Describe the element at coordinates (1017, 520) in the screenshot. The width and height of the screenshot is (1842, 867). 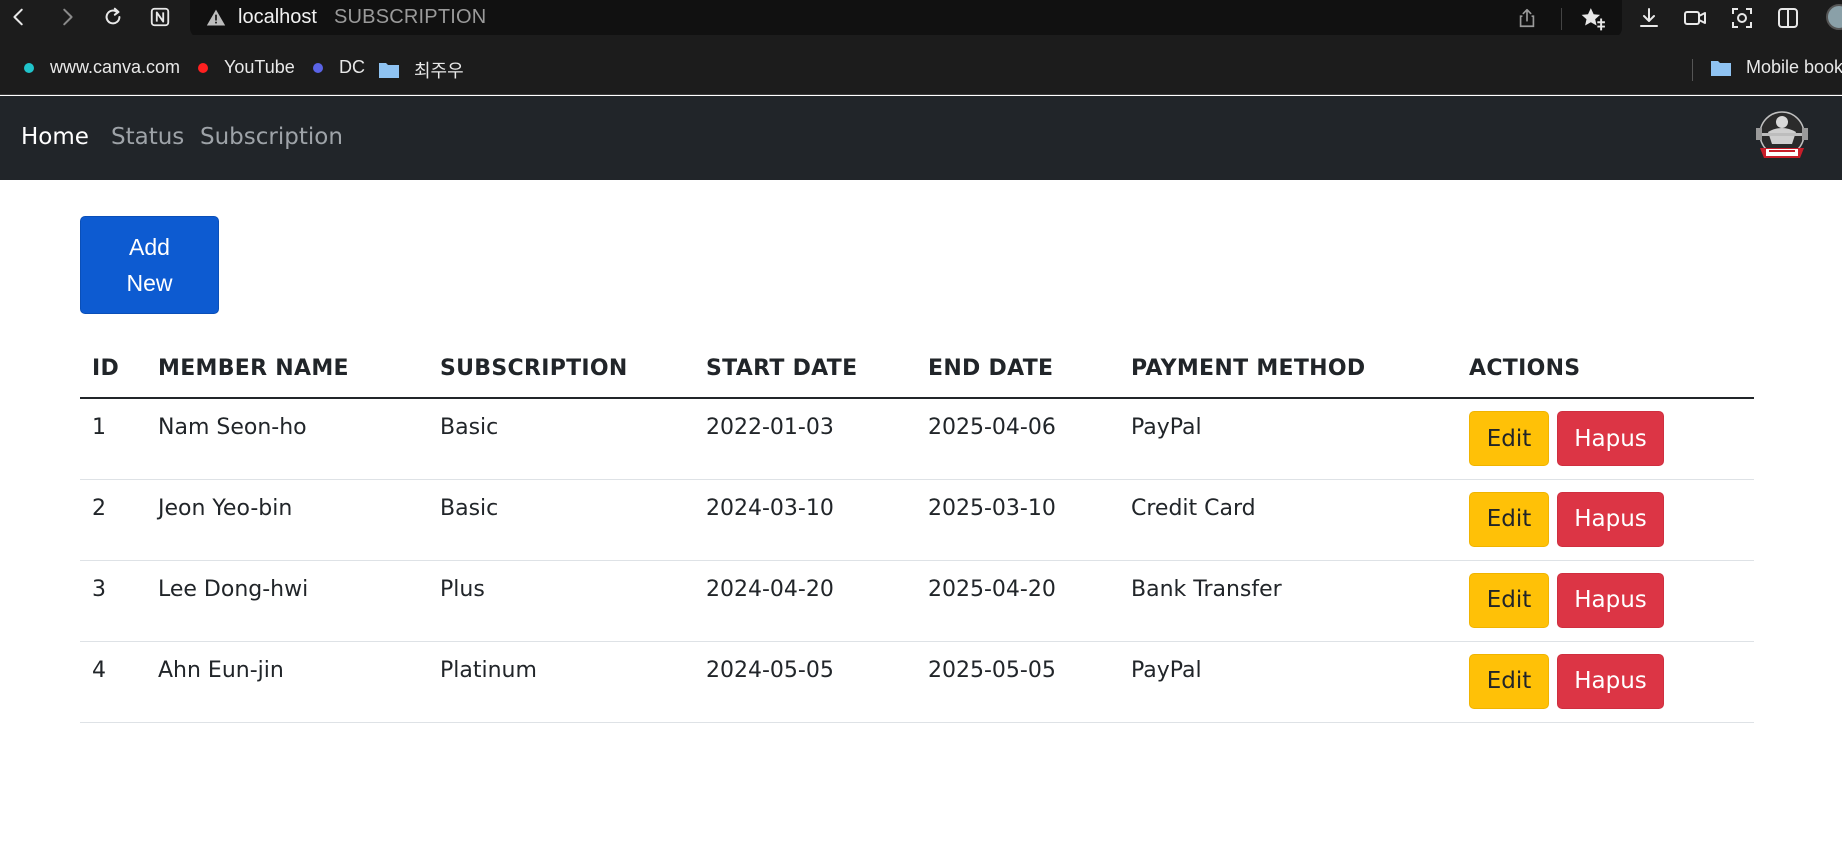
I see `cell-end-date: 2025-03-10` at that location.